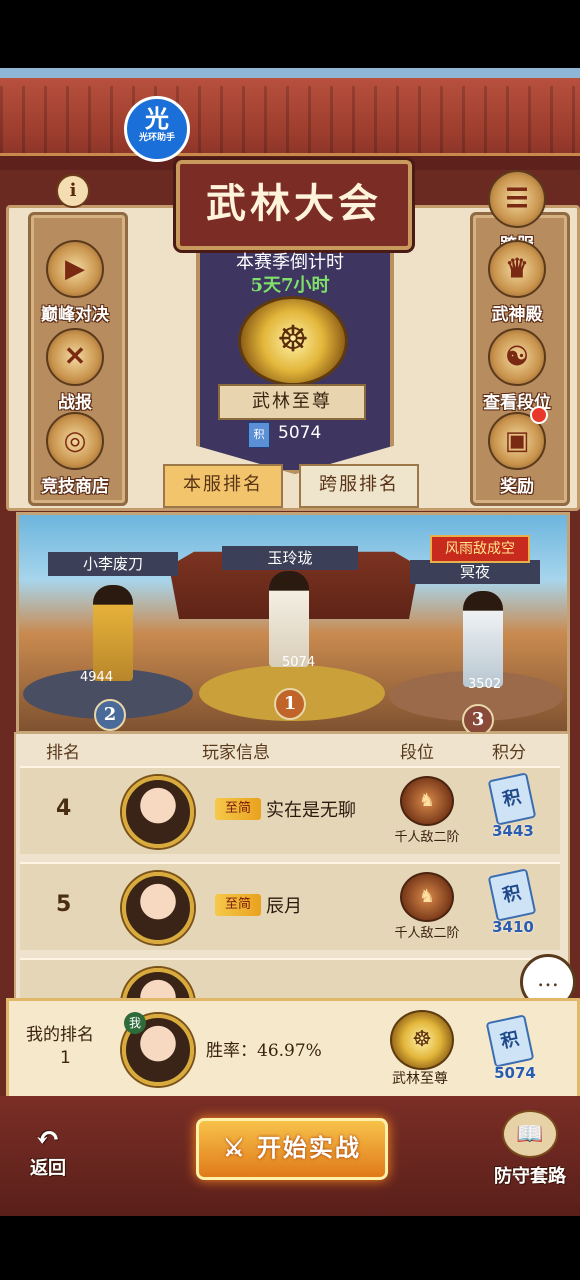  I want to click on table-header: 排名 玩家信息 段位 积分, so click(290, 749).